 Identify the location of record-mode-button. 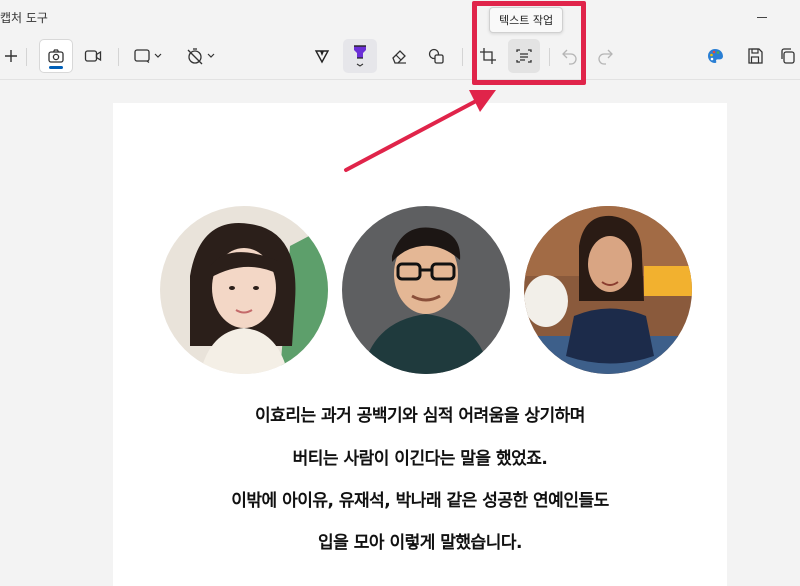
(93, 56).